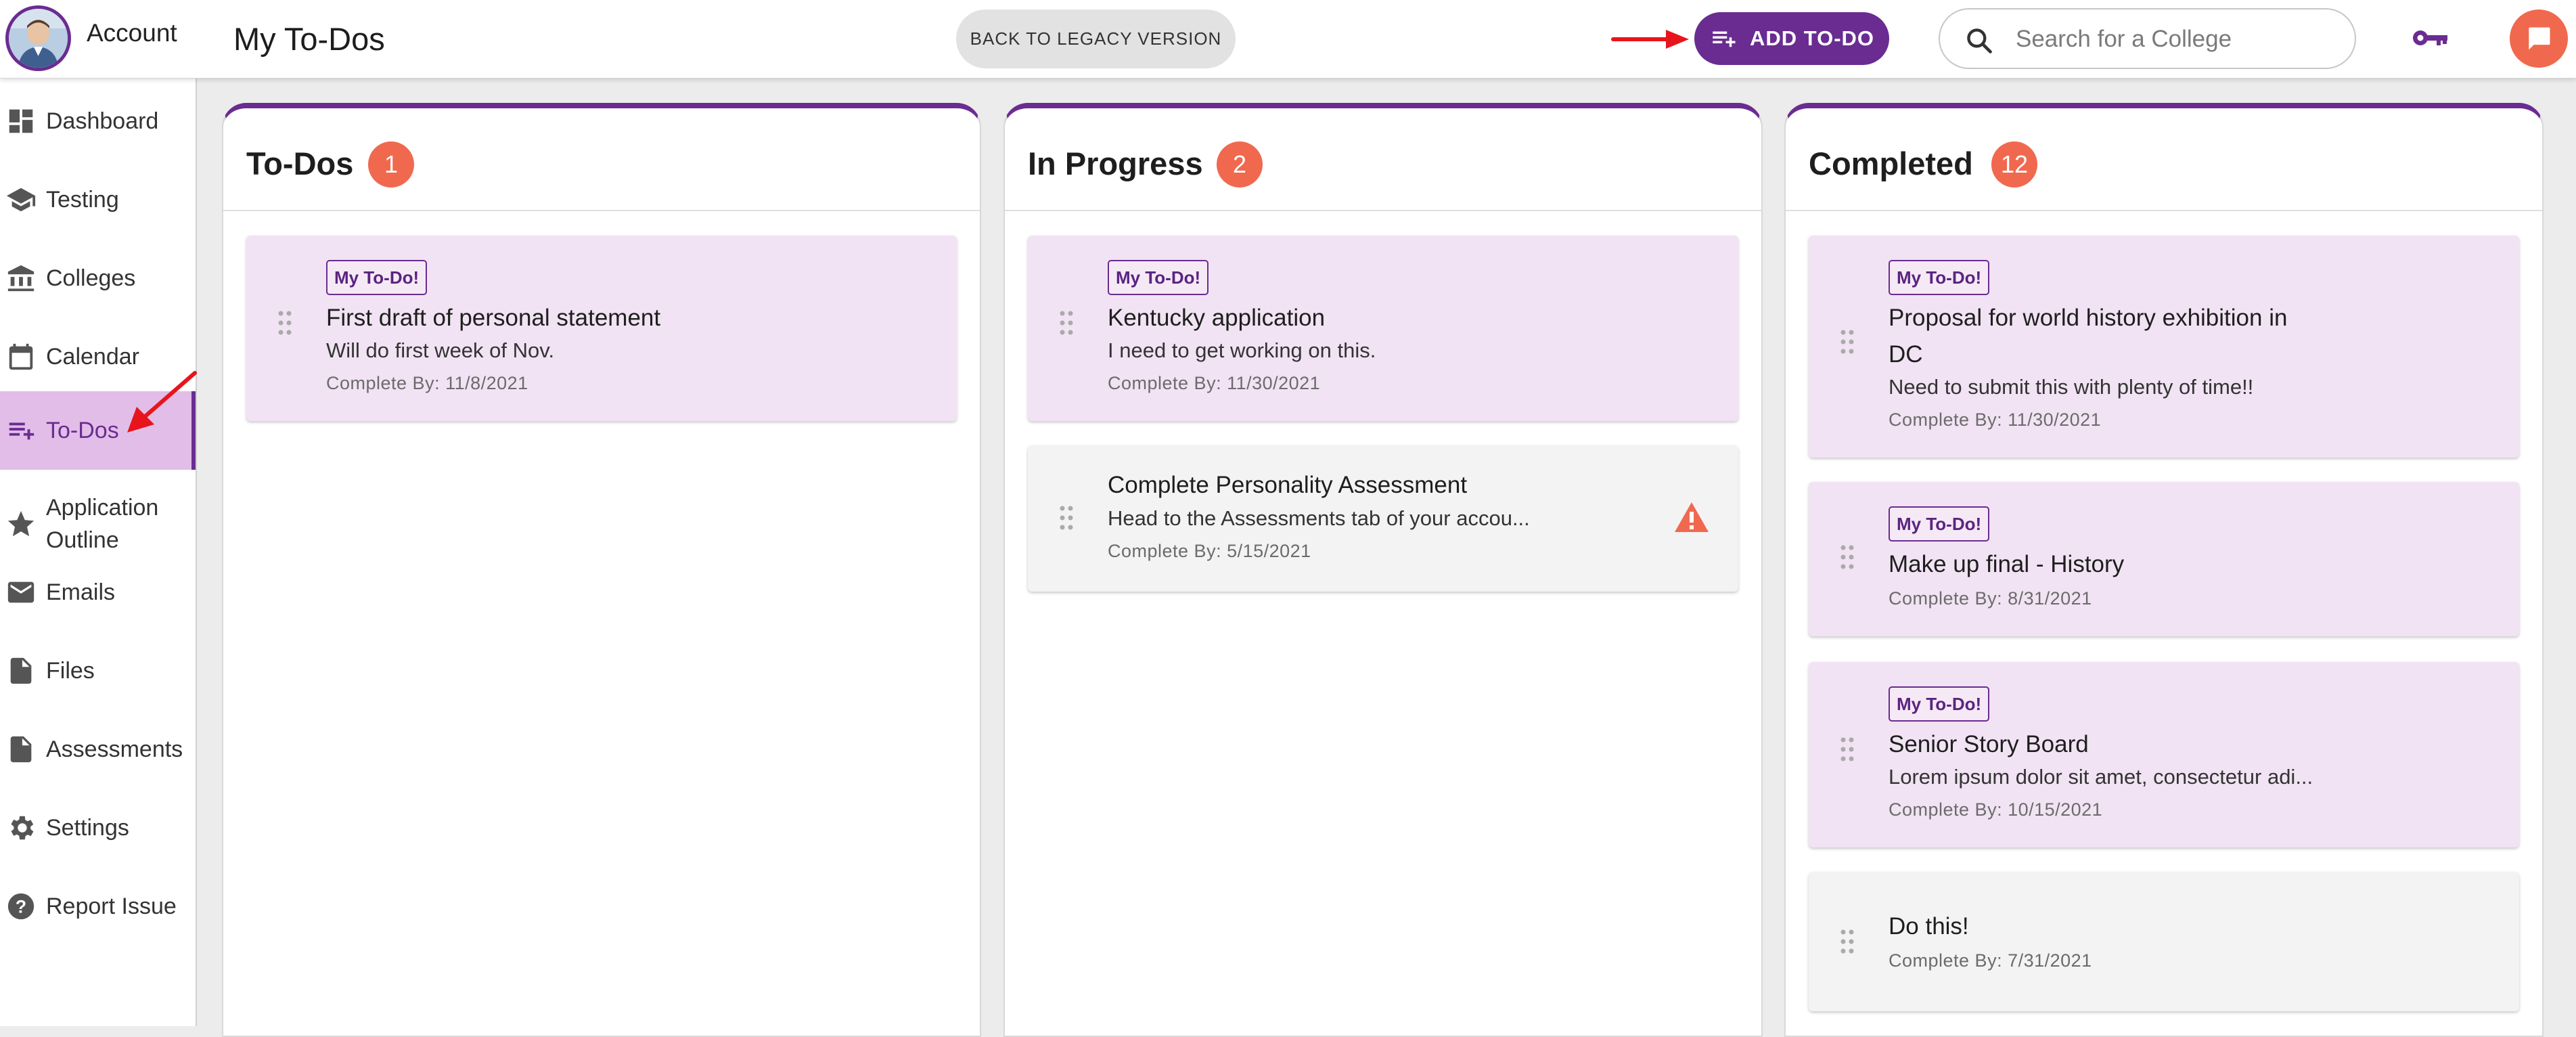  I want to click on sidebar-item-label: Report Issue, so click(111, 906).